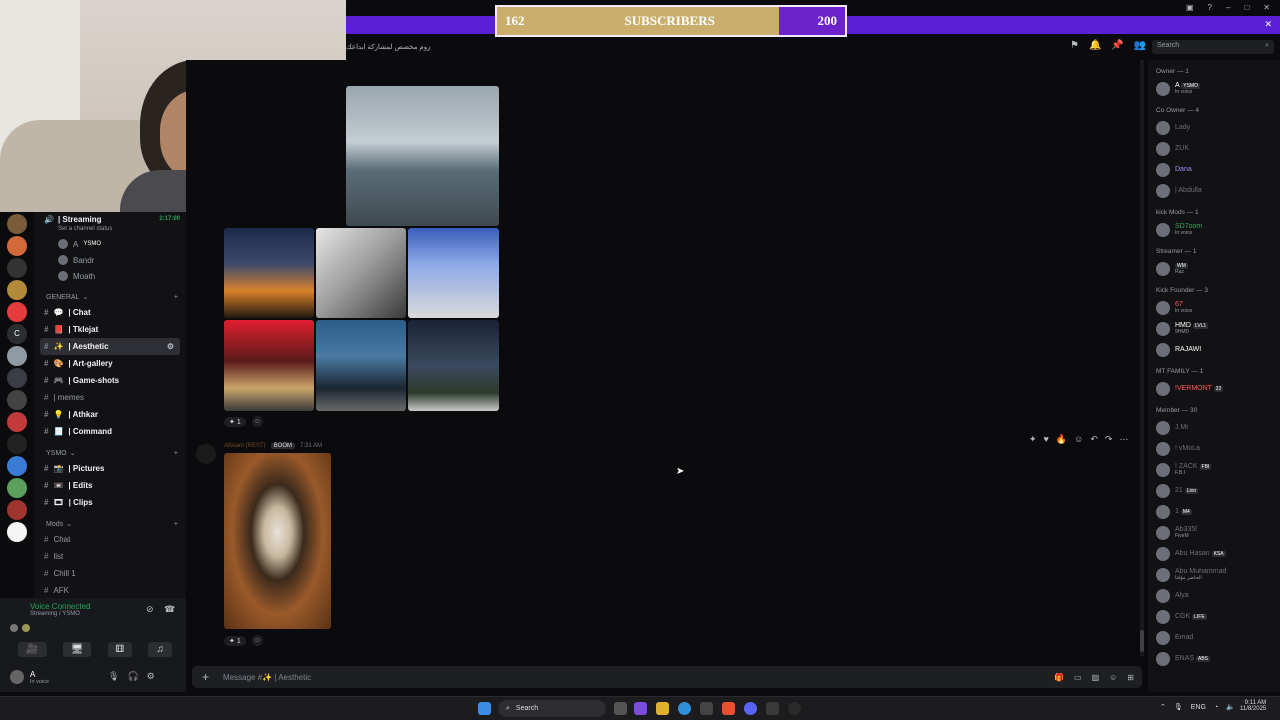  What do you see at coordinates (1246, 7) in the screenshot?
I see `maximize-icon: □` at bounding box center [1246, 7].